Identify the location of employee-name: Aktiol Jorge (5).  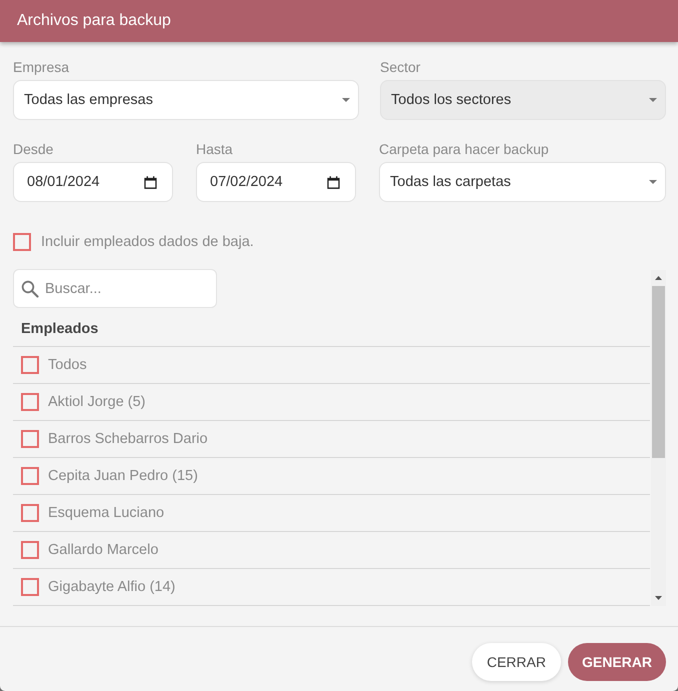
(97, 402).